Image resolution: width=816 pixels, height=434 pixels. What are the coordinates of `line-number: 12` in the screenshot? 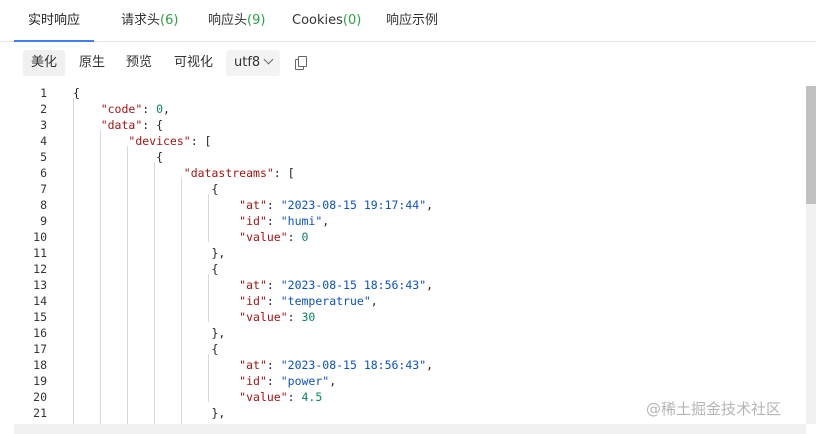 It's located at (40, 269).